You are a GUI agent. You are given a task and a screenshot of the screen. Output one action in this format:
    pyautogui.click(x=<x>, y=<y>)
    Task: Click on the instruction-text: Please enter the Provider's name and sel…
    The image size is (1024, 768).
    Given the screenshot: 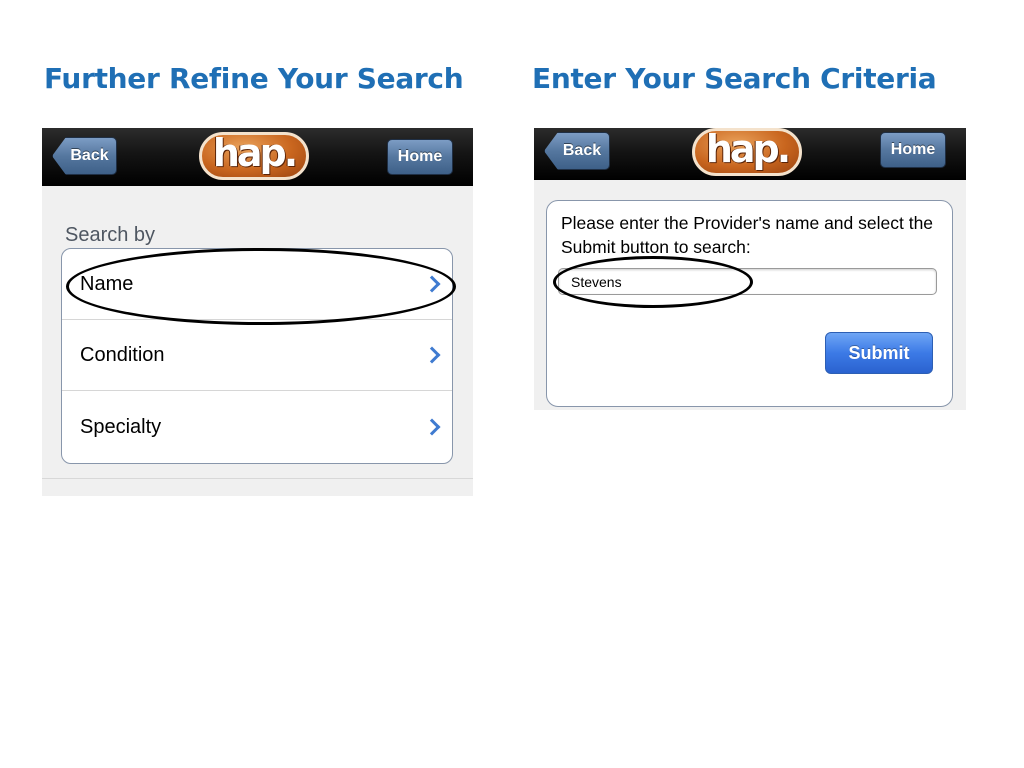 What is the action you would take?
    pyautogui.click(x=747, y=235)
    